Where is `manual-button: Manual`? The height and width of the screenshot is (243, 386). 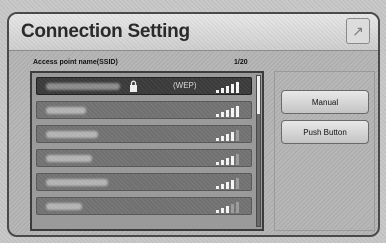 manual-button: Manual is located at coordinates (325, 102).